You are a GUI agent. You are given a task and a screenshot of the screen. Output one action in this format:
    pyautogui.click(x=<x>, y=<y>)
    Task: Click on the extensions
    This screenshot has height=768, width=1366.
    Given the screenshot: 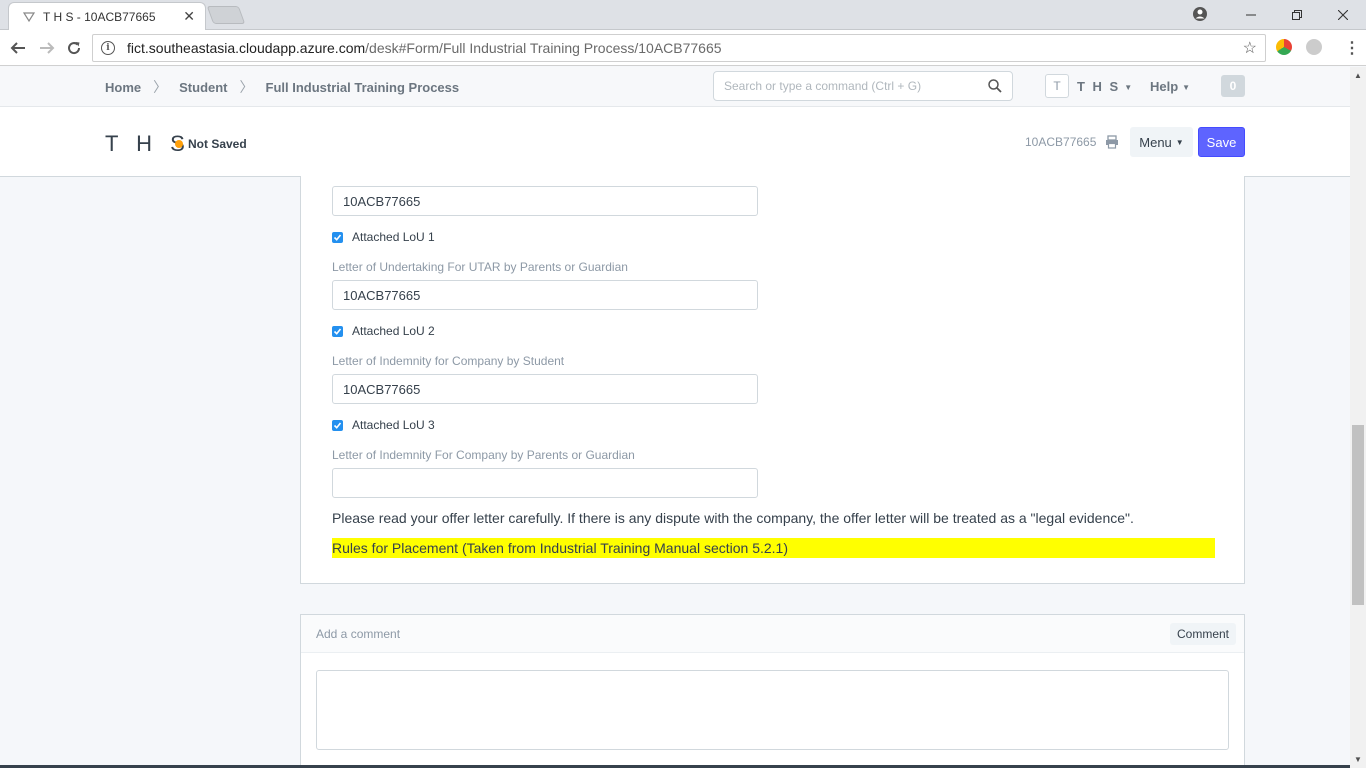 What is the action you would take?
    pyautogui.click(x=1299, y=47)
    